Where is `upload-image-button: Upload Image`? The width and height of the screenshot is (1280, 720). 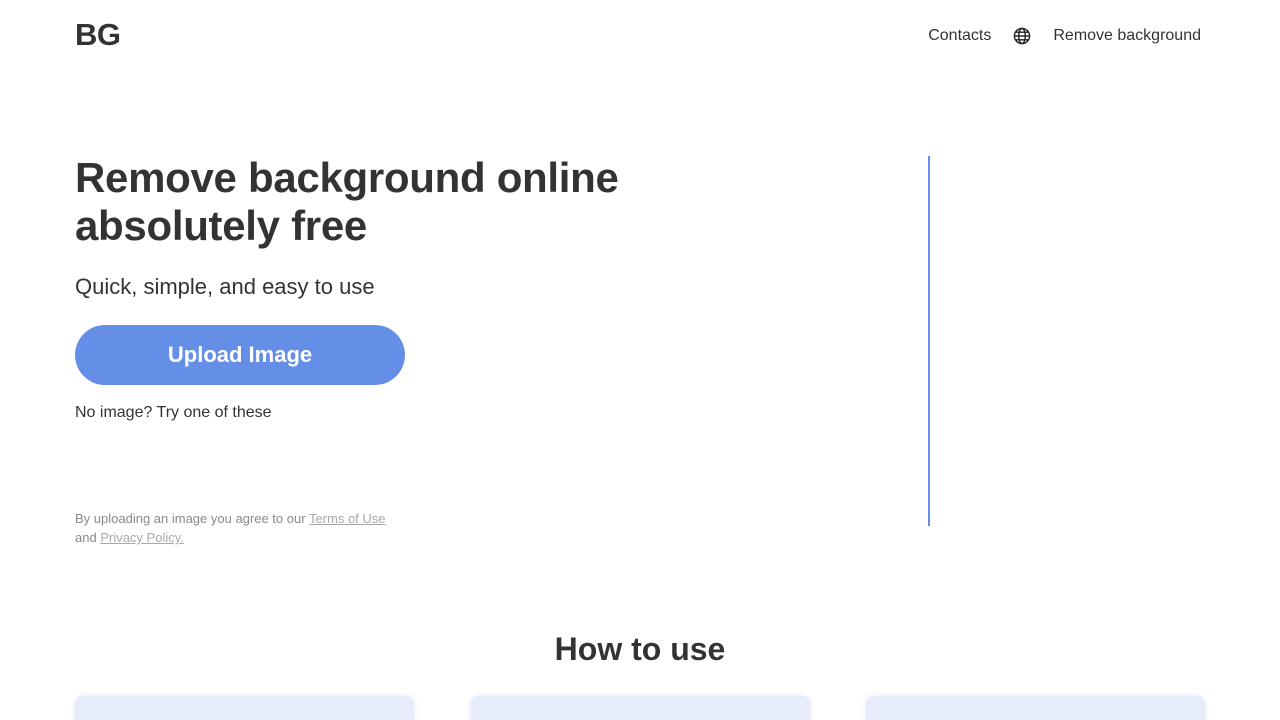 upload-image-button: Upload Image is located at coordinates (240, 355).